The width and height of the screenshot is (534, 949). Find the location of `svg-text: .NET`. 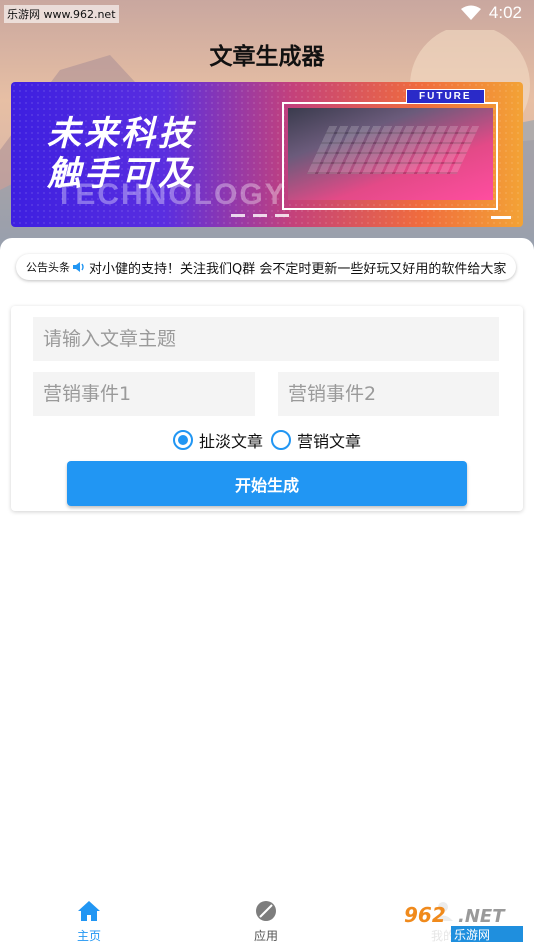

svg-text: .NET is located at coordinates (482, 916).